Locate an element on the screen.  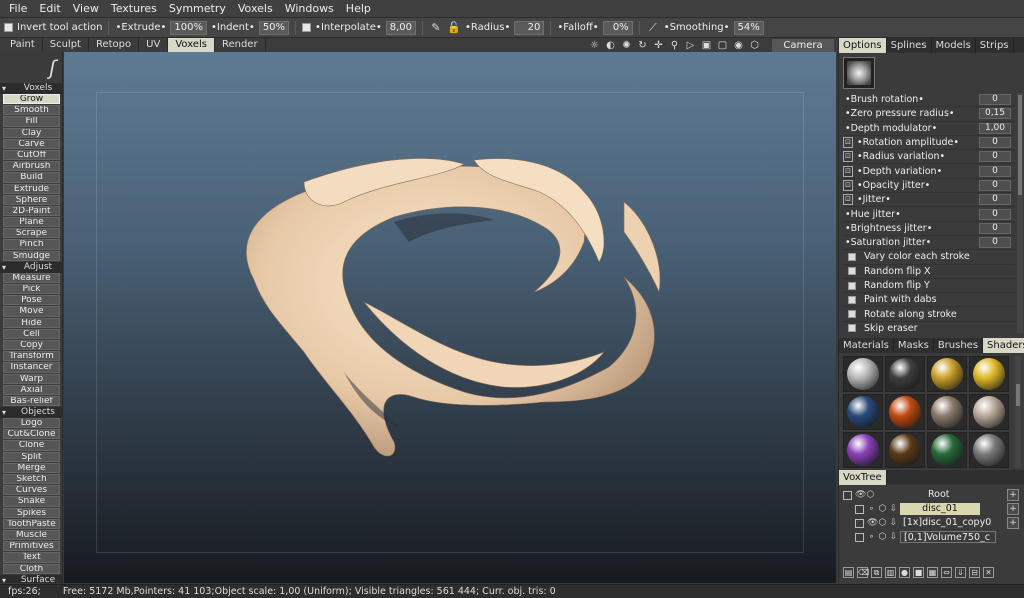
light-icon: ☼ is located at coordinates (594, 45).